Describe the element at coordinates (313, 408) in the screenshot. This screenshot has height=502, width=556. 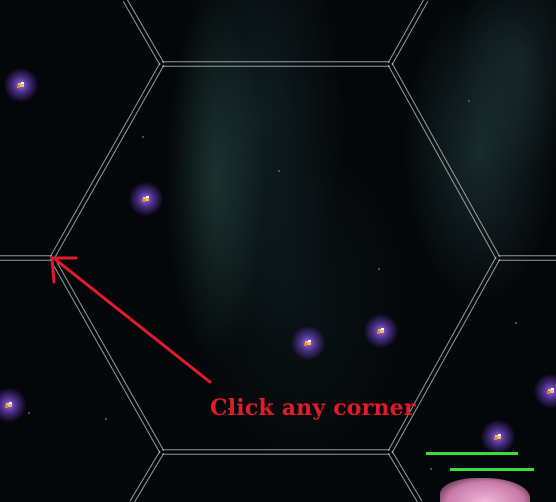
I see `instruction-text: Click any corner` at that location.